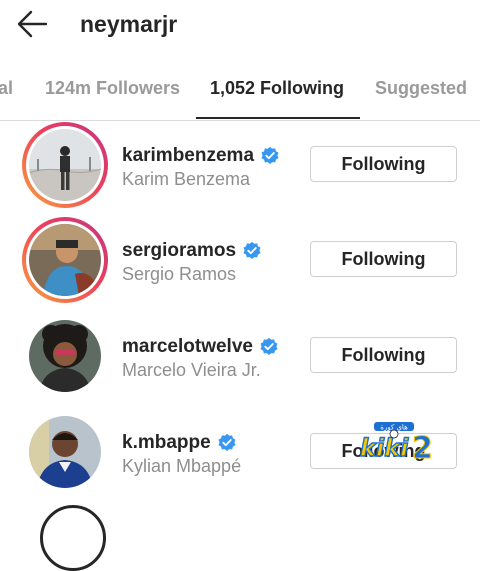 This screenshot has height=571, width=480. Describe the element at coordinates (179, 251) in the screenshot. I see `username-label: sergioramos` at that location.